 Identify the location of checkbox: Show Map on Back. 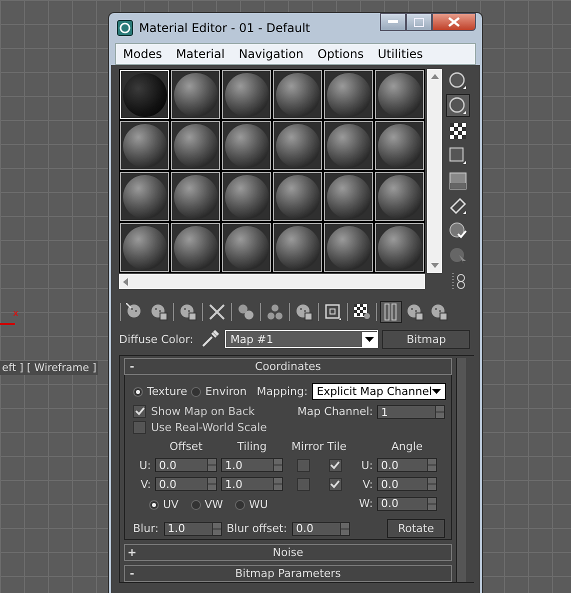
(200, 411).